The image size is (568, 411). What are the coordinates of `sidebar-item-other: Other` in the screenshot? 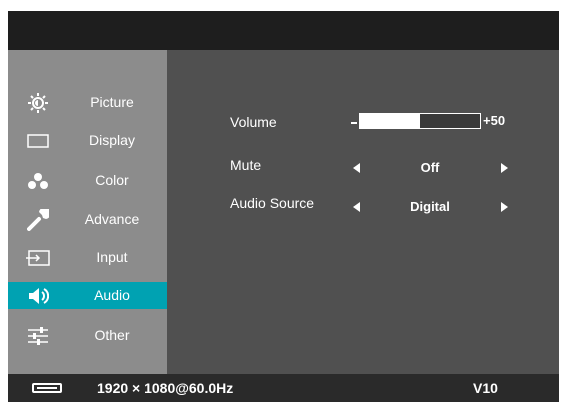 It's located at (87, 335).